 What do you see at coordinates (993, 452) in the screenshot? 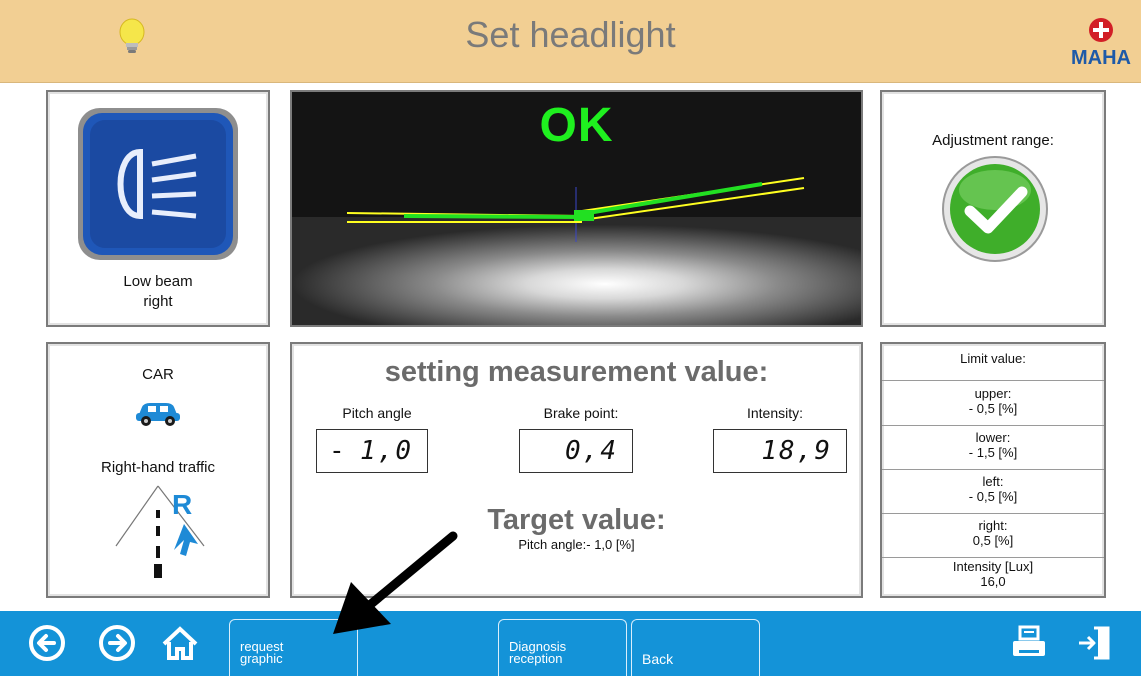
I see `limit-lower-value: - 1,5 [%]` at bounding box center [993, 452].